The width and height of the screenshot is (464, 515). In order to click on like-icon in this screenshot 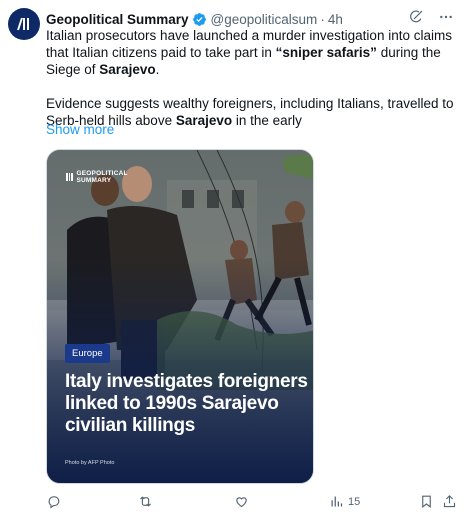, I will do `click(241, 502)`.